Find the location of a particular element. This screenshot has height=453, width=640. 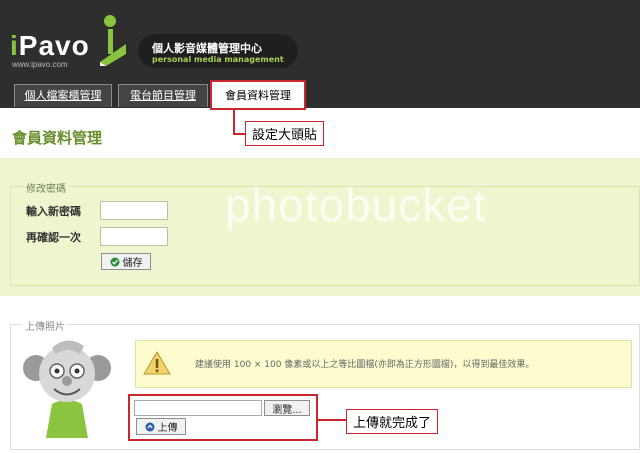

confirm-password-input is located at coordinates (134, 236).